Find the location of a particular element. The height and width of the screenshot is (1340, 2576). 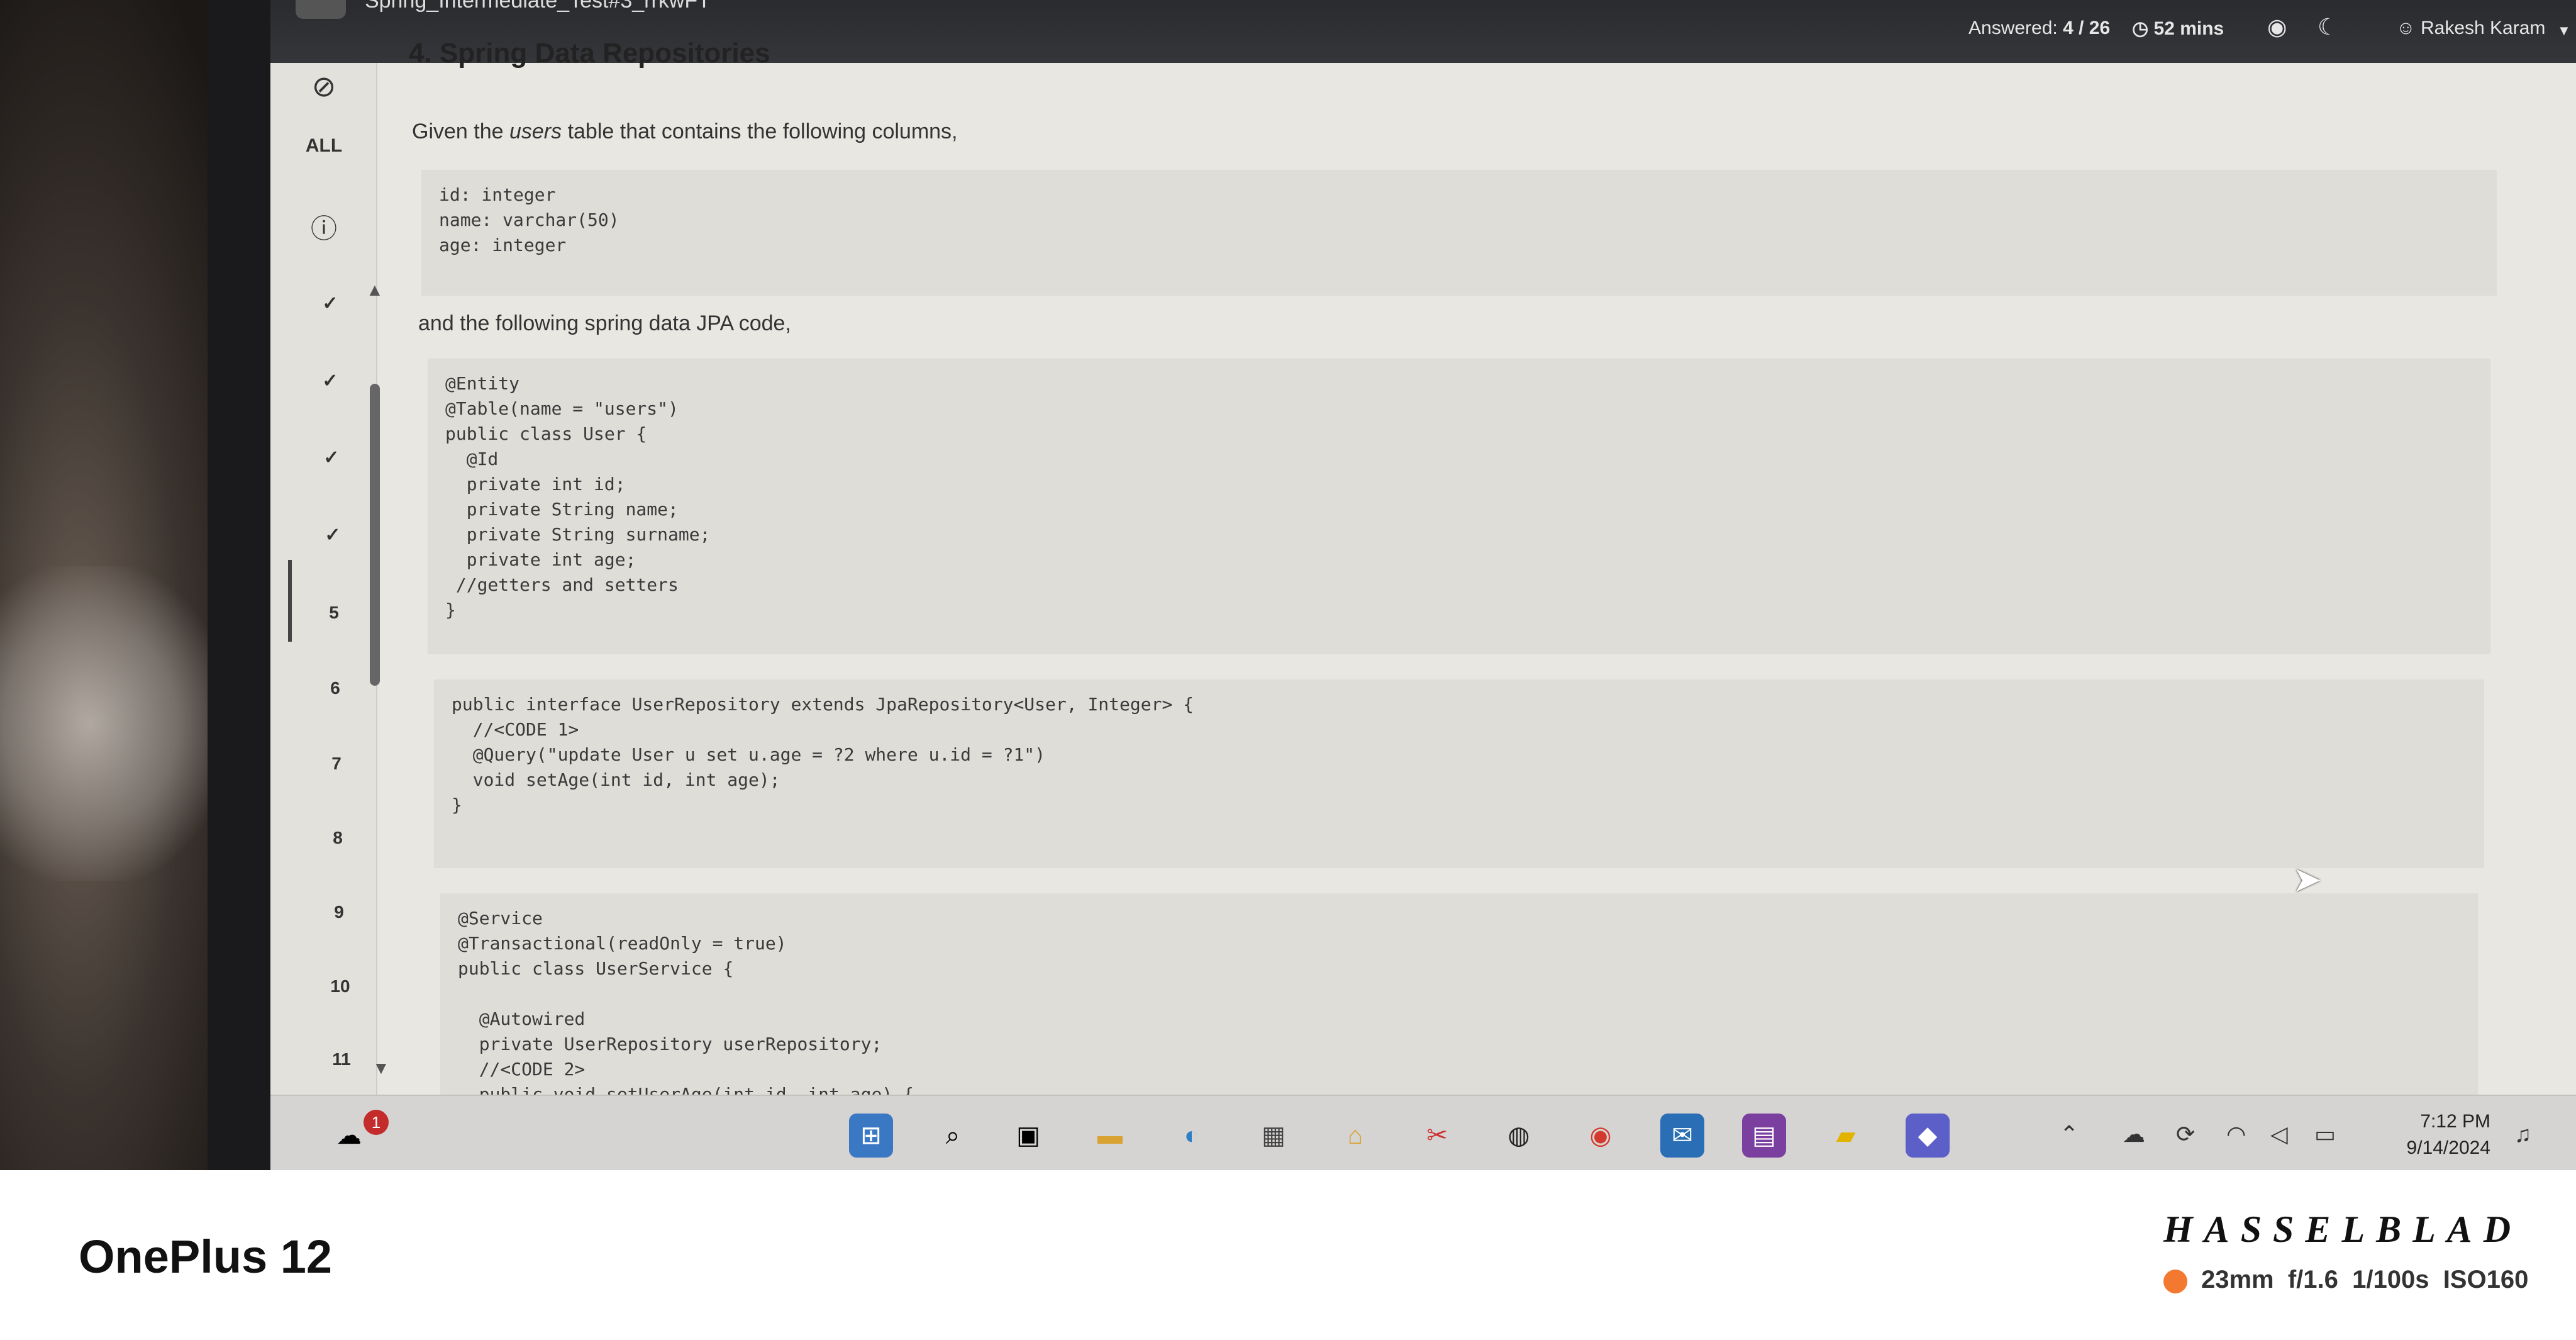

start-icon: ⊞ is located at coordinates (871, 1136).